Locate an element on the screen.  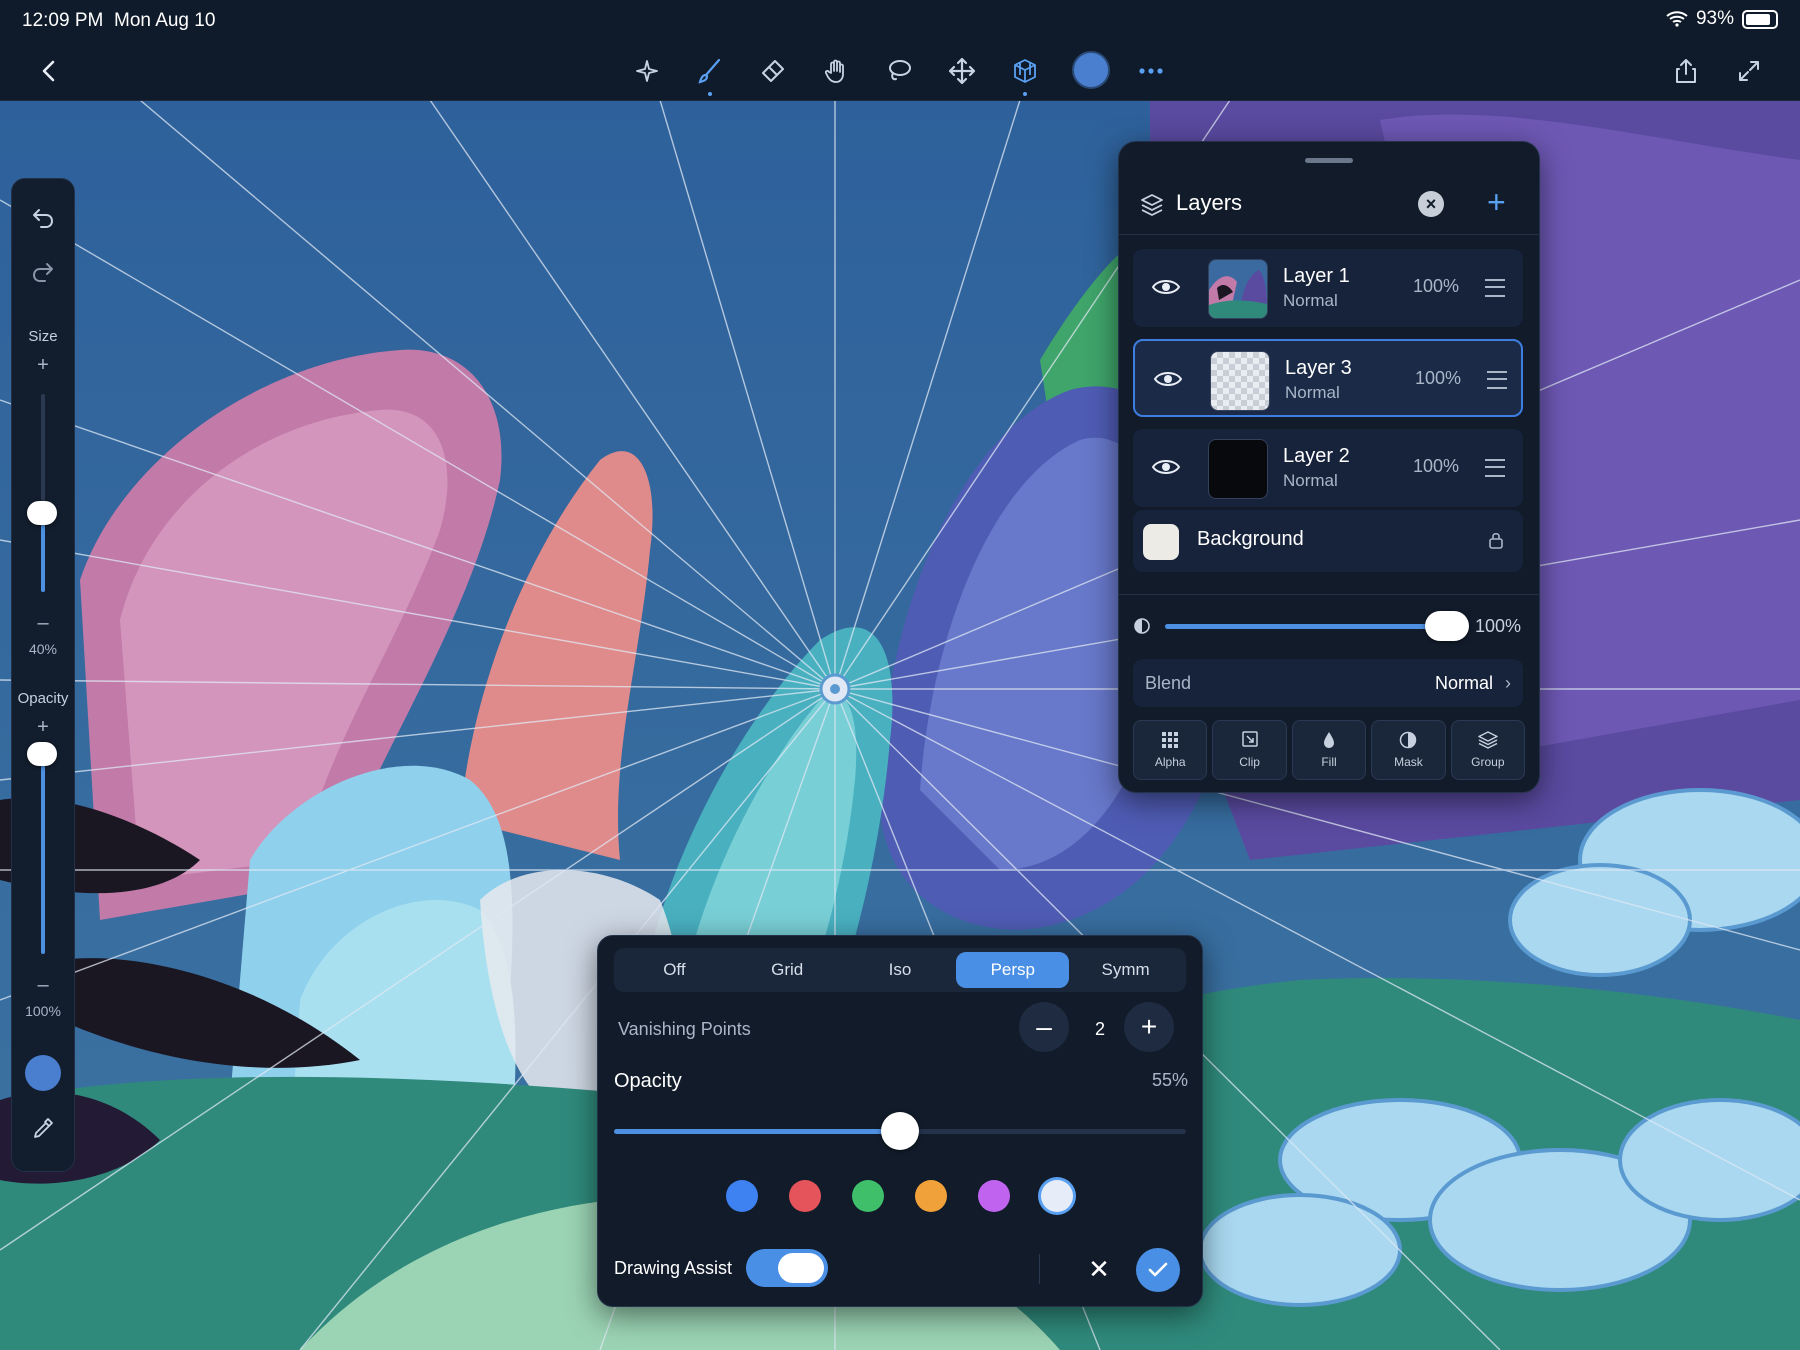
eraser-tool-button is located at coordinates (773, 71).